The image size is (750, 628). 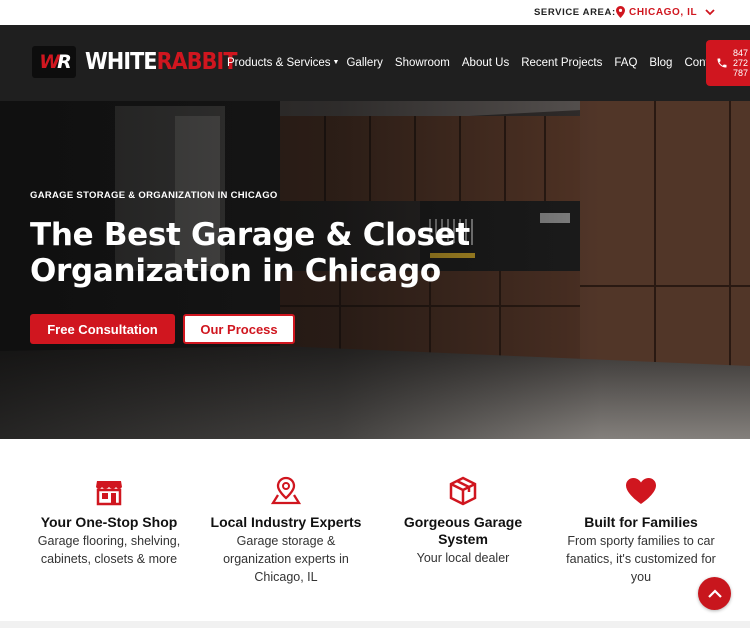 I want to click on logo-wordmark-rabbit: RABBIT, so click(x=197, y=62).